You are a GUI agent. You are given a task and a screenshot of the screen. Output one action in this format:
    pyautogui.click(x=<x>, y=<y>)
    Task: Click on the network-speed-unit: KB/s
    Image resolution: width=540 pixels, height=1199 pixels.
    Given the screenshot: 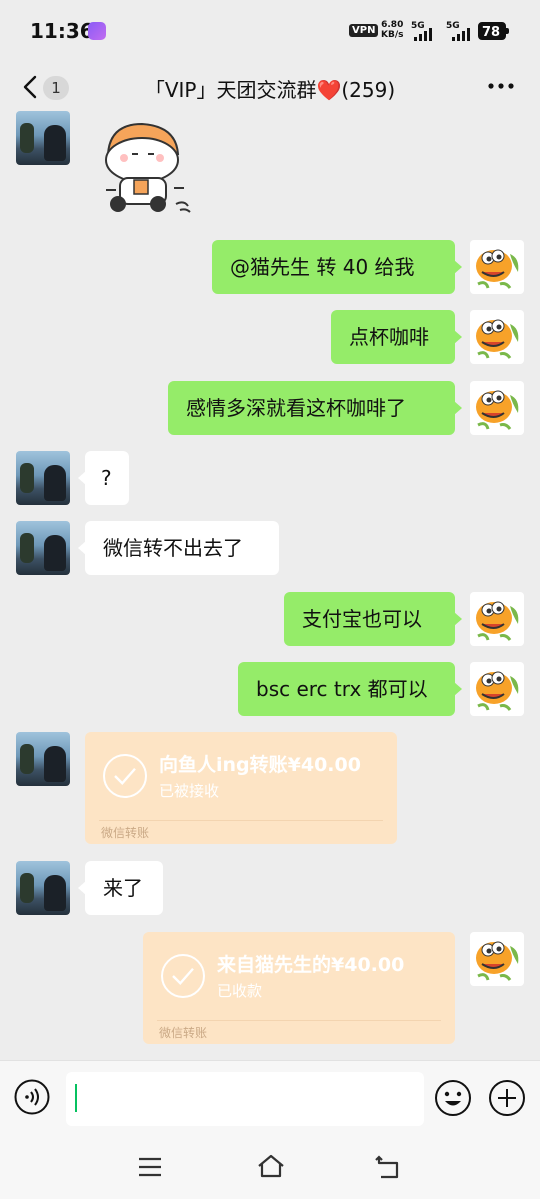 What is the action you would take?
    pyautogui.click(x=392, y=35)
    